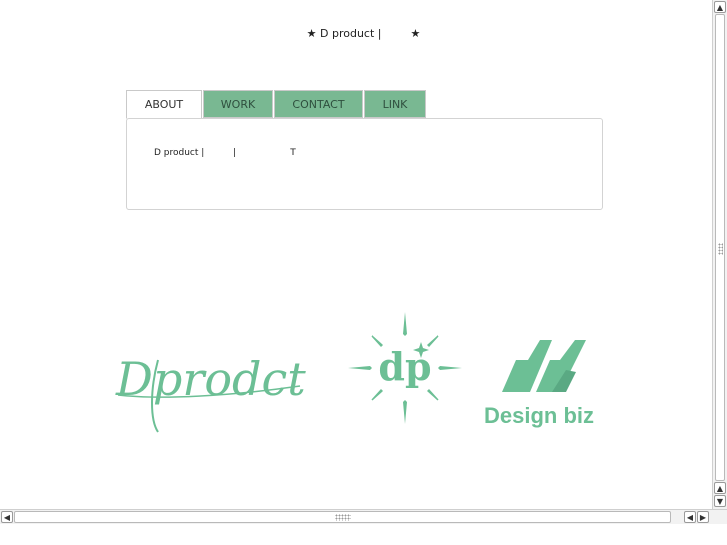 The image size is (727, 545). I want to click on about-text: D product | | T, so click(225, 153).